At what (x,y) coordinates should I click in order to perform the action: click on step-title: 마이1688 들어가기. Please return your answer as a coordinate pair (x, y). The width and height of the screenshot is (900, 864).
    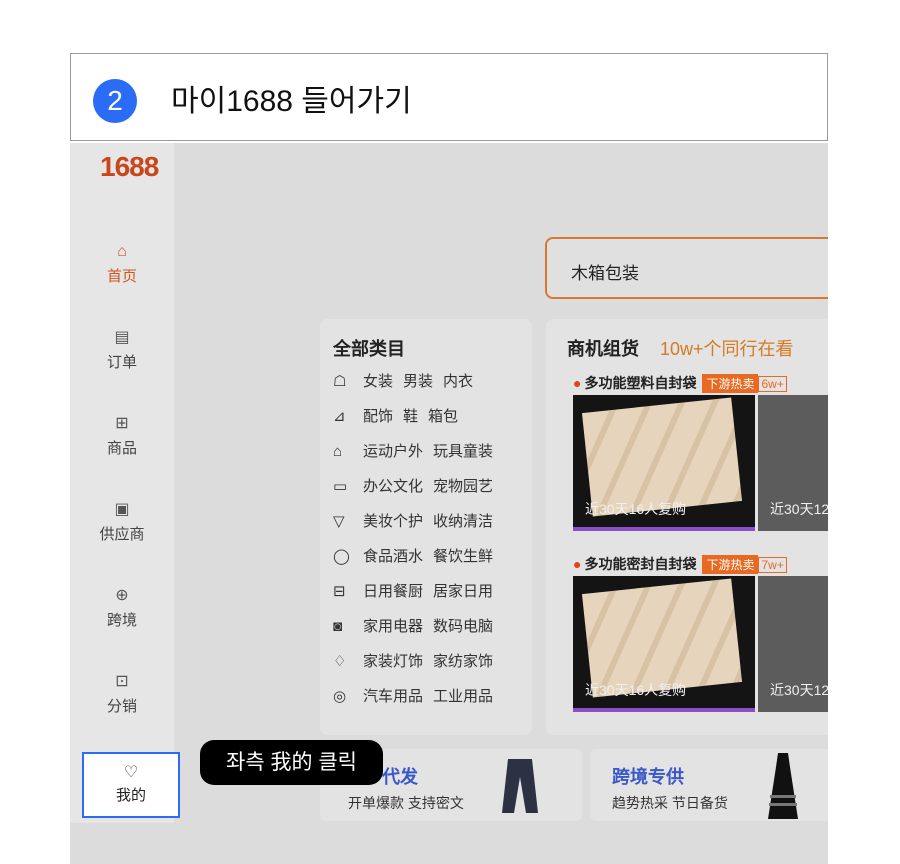
    Looking at the image, I should click on (291, 101).